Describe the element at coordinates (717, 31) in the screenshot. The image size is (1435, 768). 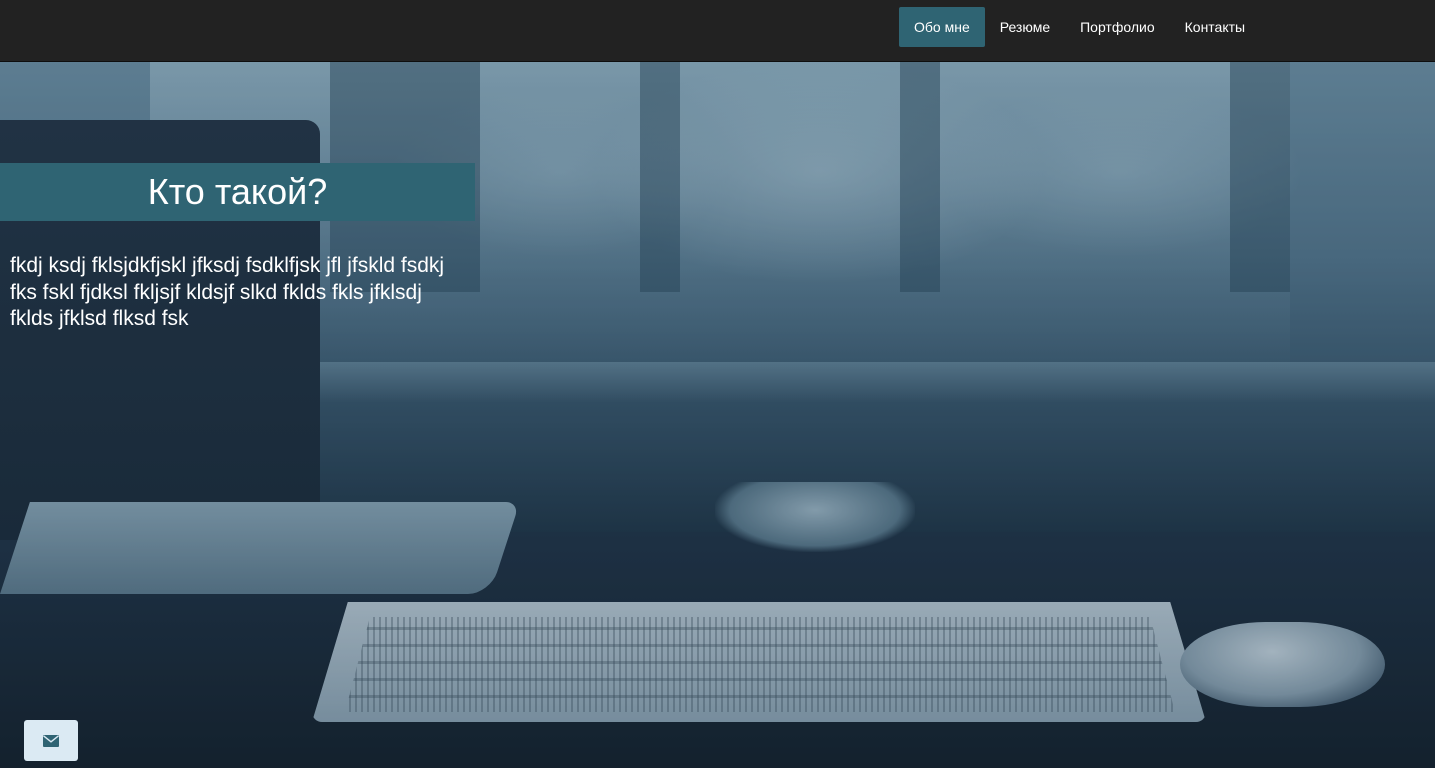
I see `top-navbar: Обо мне Резюме Портфолио Контакты` at that location.